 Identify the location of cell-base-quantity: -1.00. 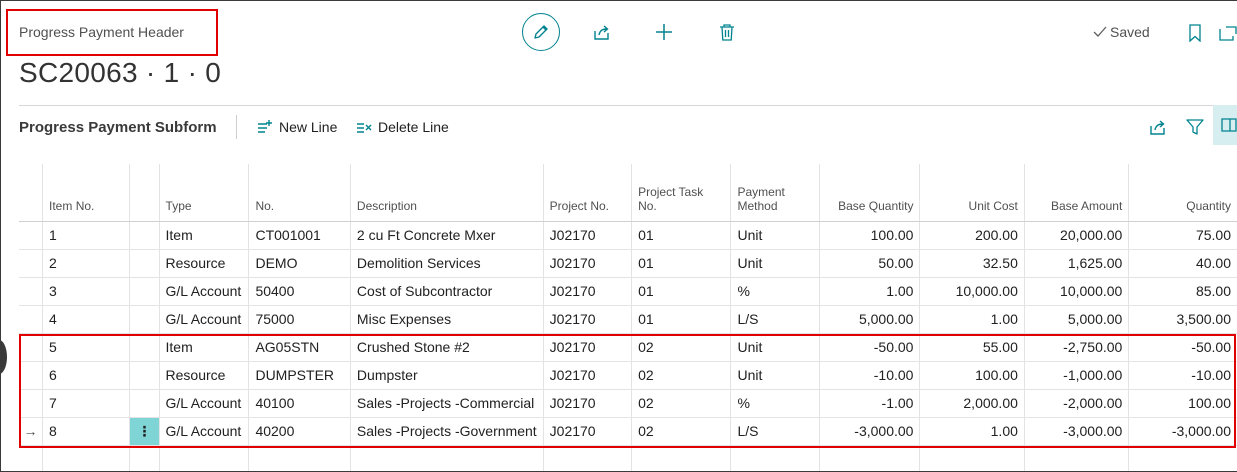
(869, 403).